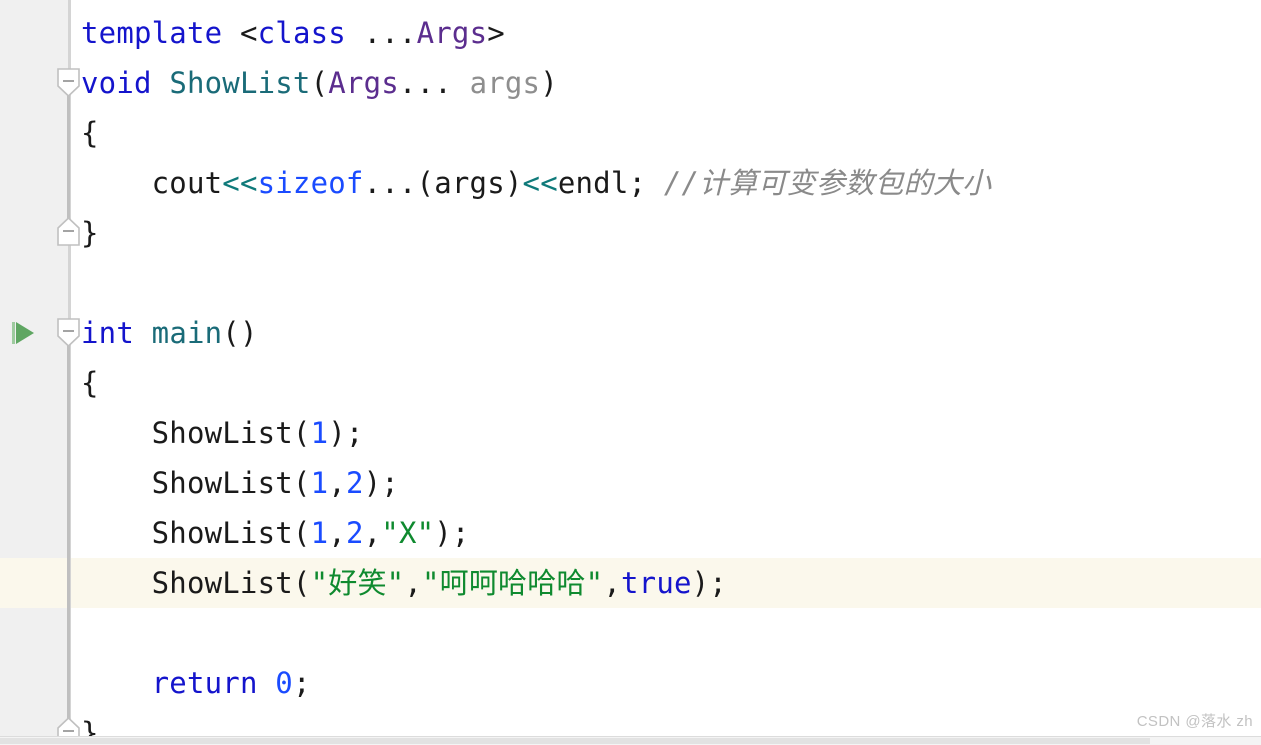 The width and height of the screenshot is (1261, 745). What do you see at coordinates (187, 333) in the screenshot?
I see `token-fn: main` at bounding box center [187, 333].